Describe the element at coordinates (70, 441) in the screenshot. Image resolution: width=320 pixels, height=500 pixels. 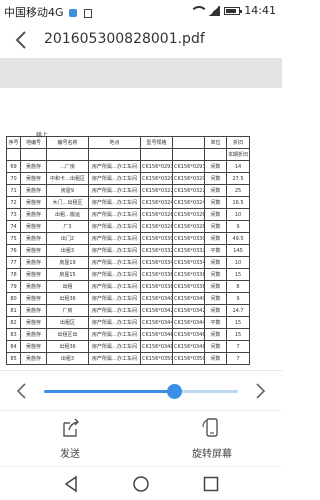
I see `share-button: 发送` at that location.